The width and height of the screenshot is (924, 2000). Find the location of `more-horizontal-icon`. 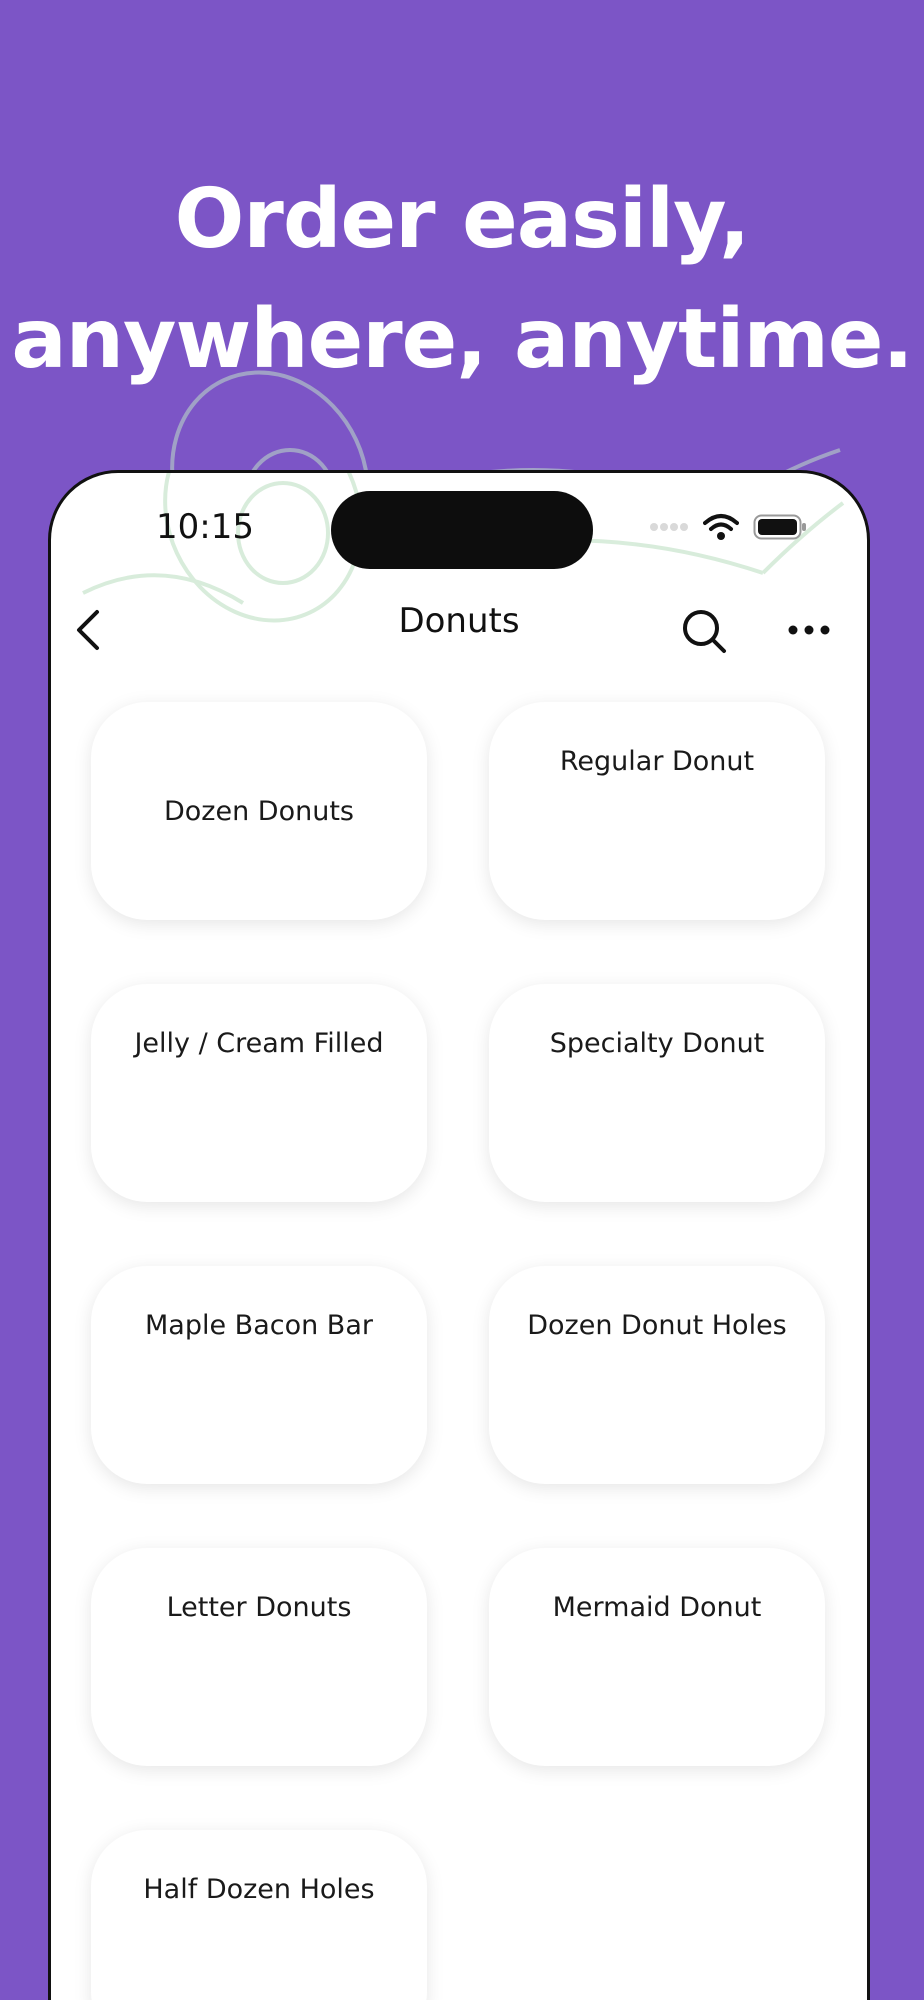

more-horizontal-icon is located at coordinates (809, 630).